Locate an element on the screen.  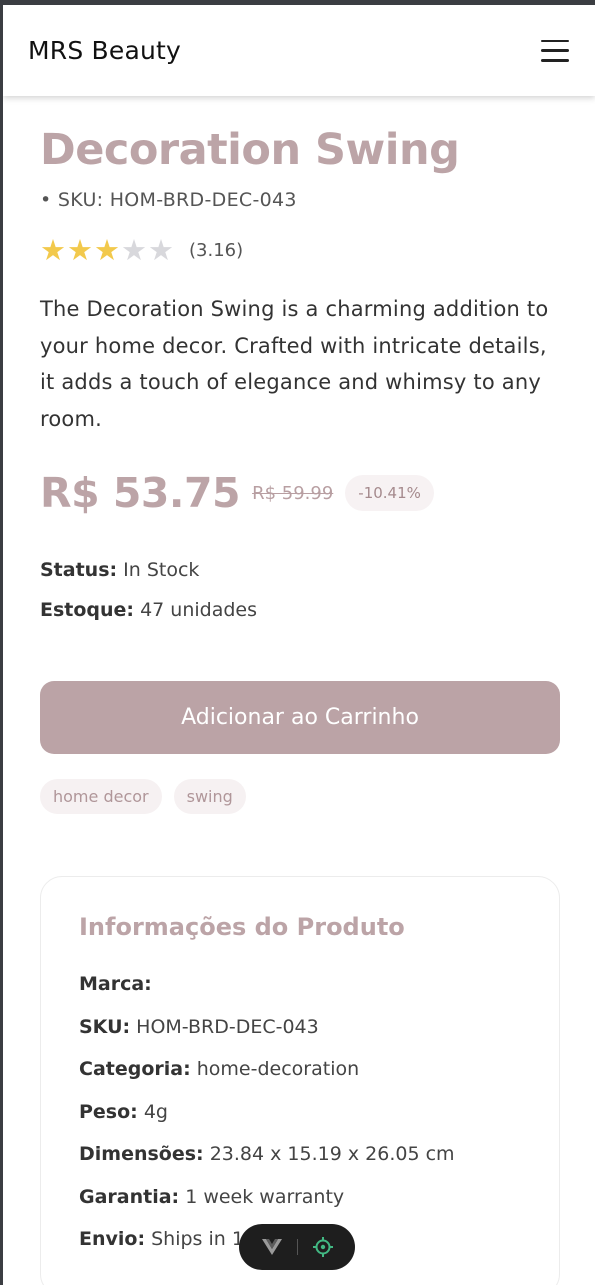
rating: ★ ★ ★ ★ ★ (3.16) is located at coordinates (300, 250).